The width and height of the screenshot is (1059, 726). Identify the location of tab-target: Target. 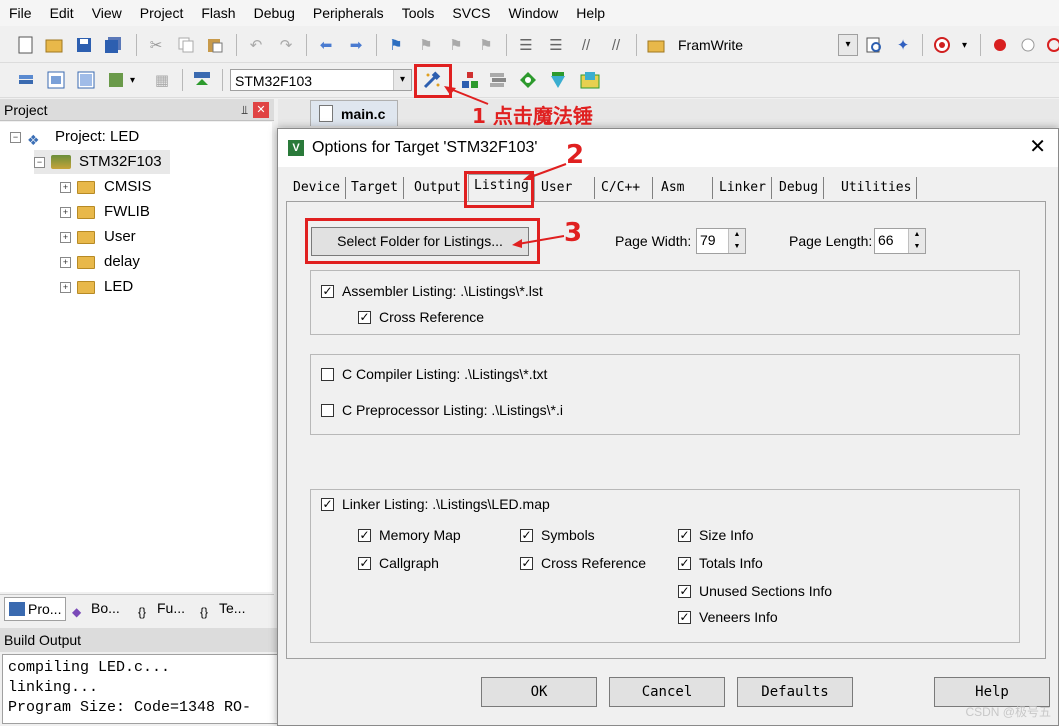
(375, 188).